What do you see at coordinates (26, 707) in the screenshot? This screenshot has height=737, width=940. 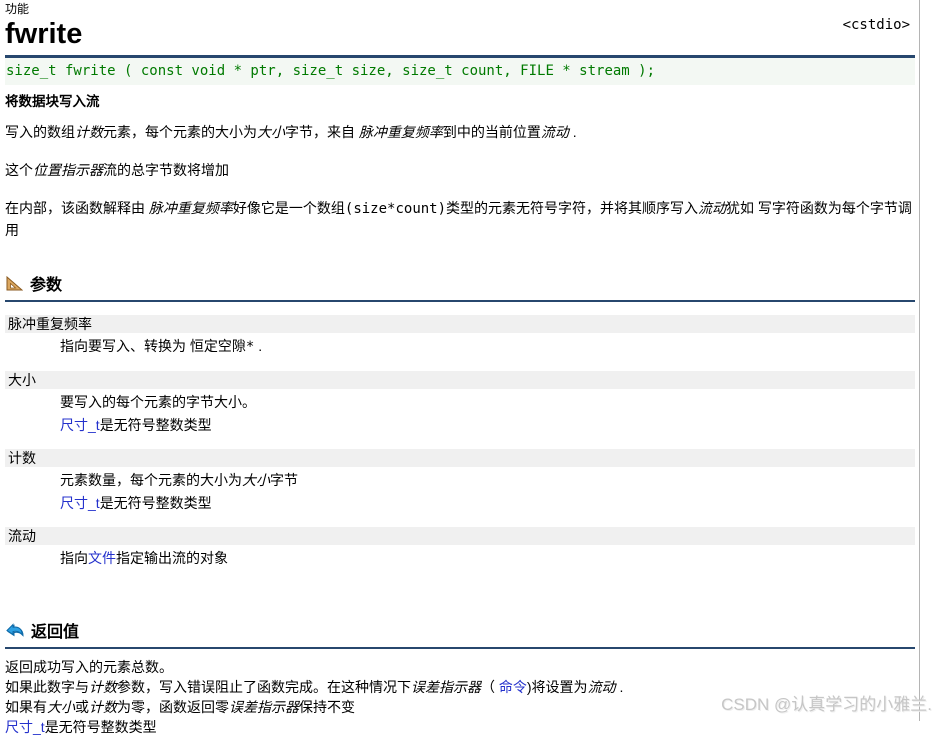 I see `text-run: 如果有` at bounding box center [26, 707].